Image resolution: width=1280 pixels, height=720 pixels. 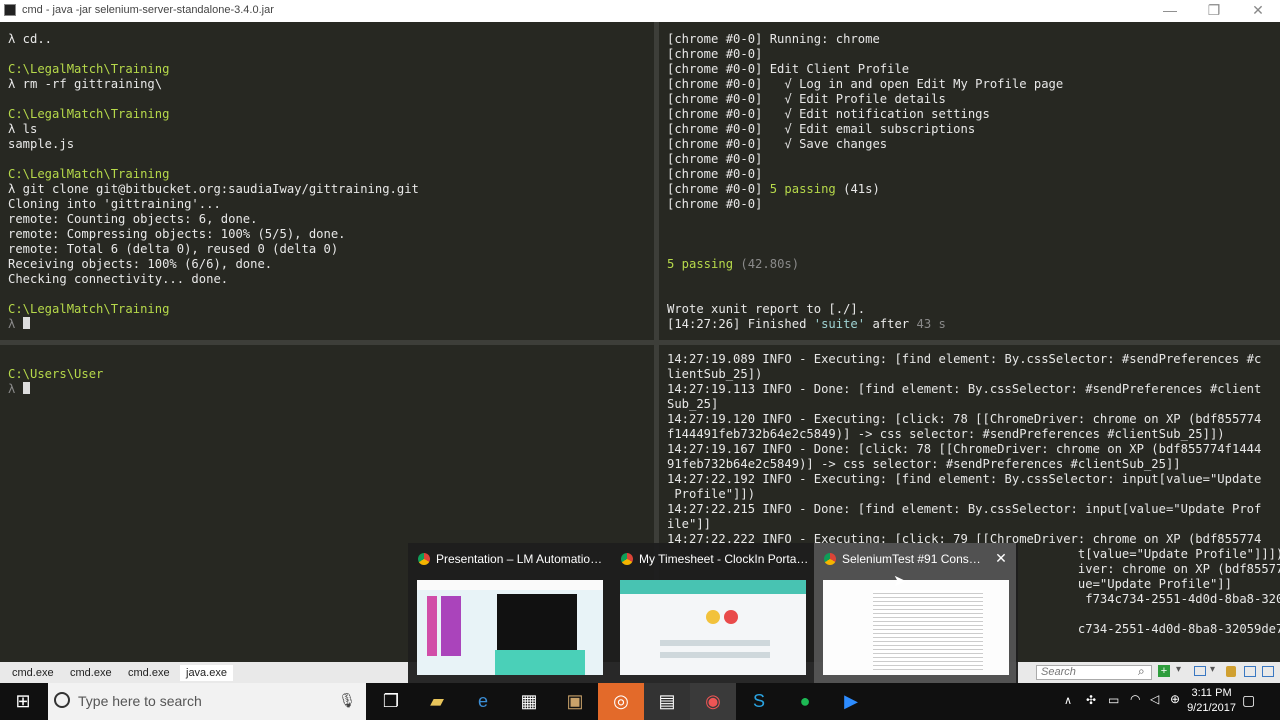 I want to click on windows-start-icon: ⊞, so click(x=23, y=701).